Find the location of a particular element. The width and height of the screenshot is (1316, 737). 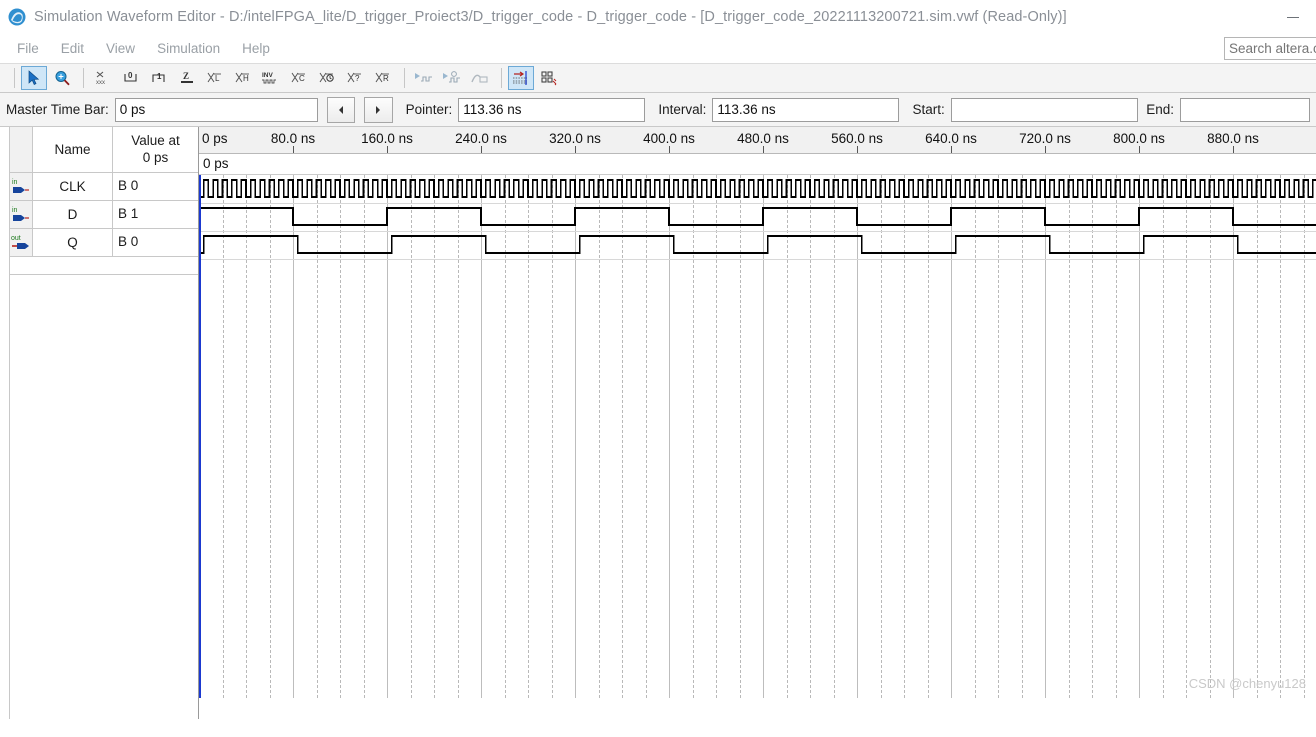

selection-tool-icon is located at coordinates (34, 78).